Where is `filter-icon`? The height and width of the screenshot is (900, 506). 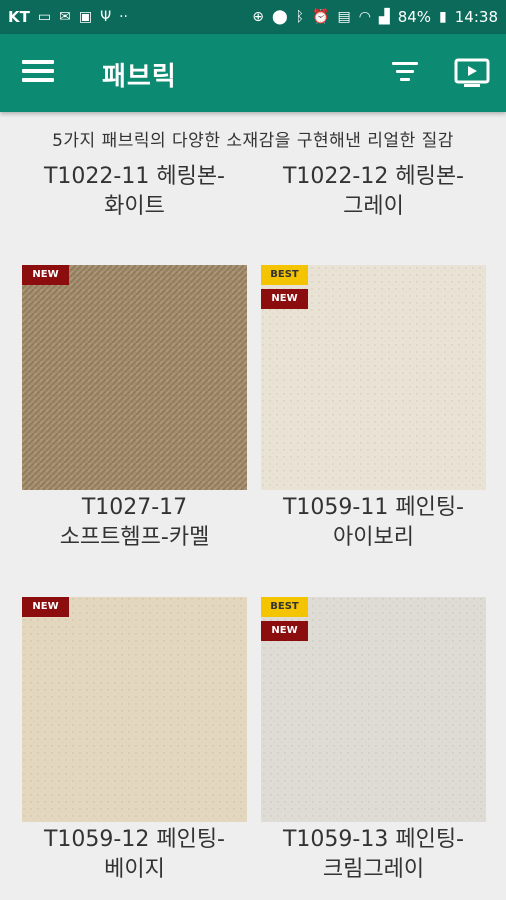
filter-icon is located at coordinates (405, 73).